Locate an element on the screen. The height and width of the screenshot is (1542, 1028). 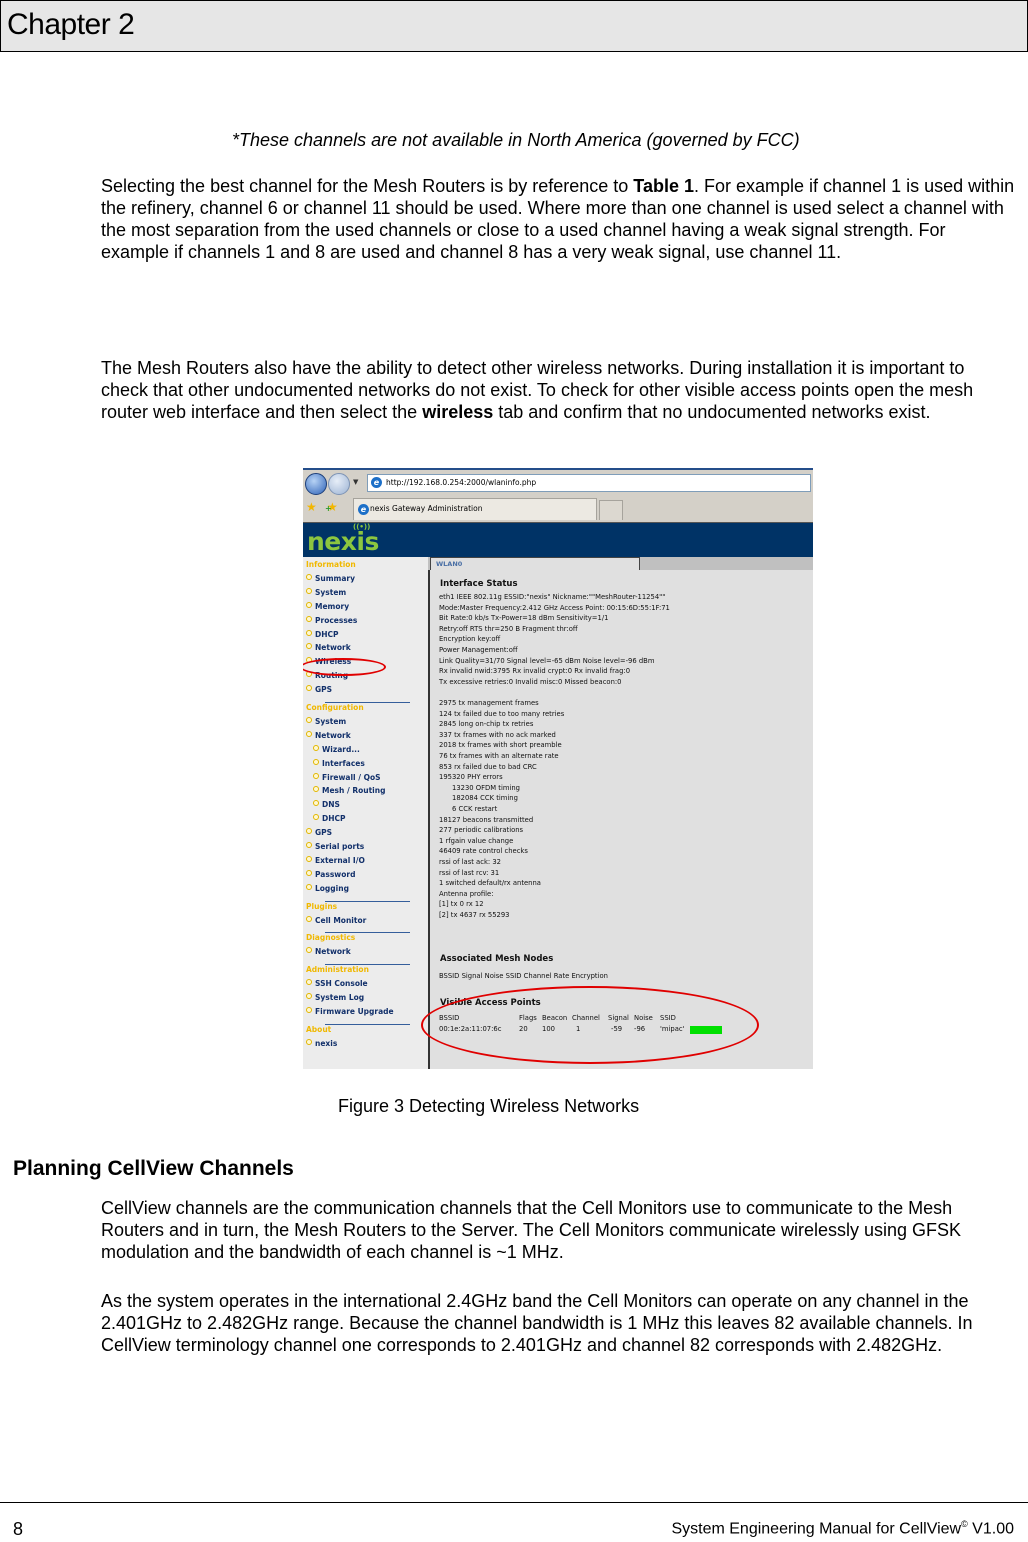
wireless-highlight-ellipse is located at coordinates (344, 667).